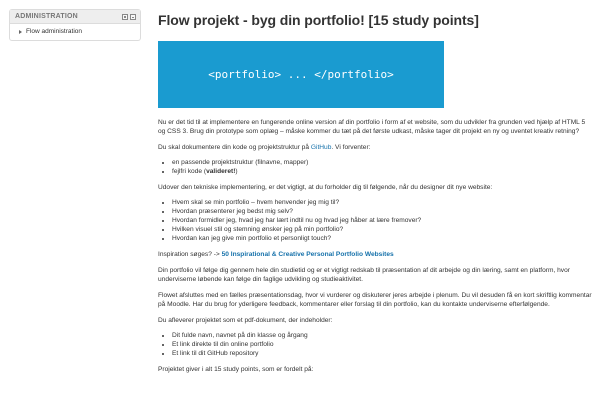 This screenshot has width=600, height=400. Describe the element at coordinates (383, 171) in the screenshot. I see `list-item: fejlfri kode (valideret!)` at that location.